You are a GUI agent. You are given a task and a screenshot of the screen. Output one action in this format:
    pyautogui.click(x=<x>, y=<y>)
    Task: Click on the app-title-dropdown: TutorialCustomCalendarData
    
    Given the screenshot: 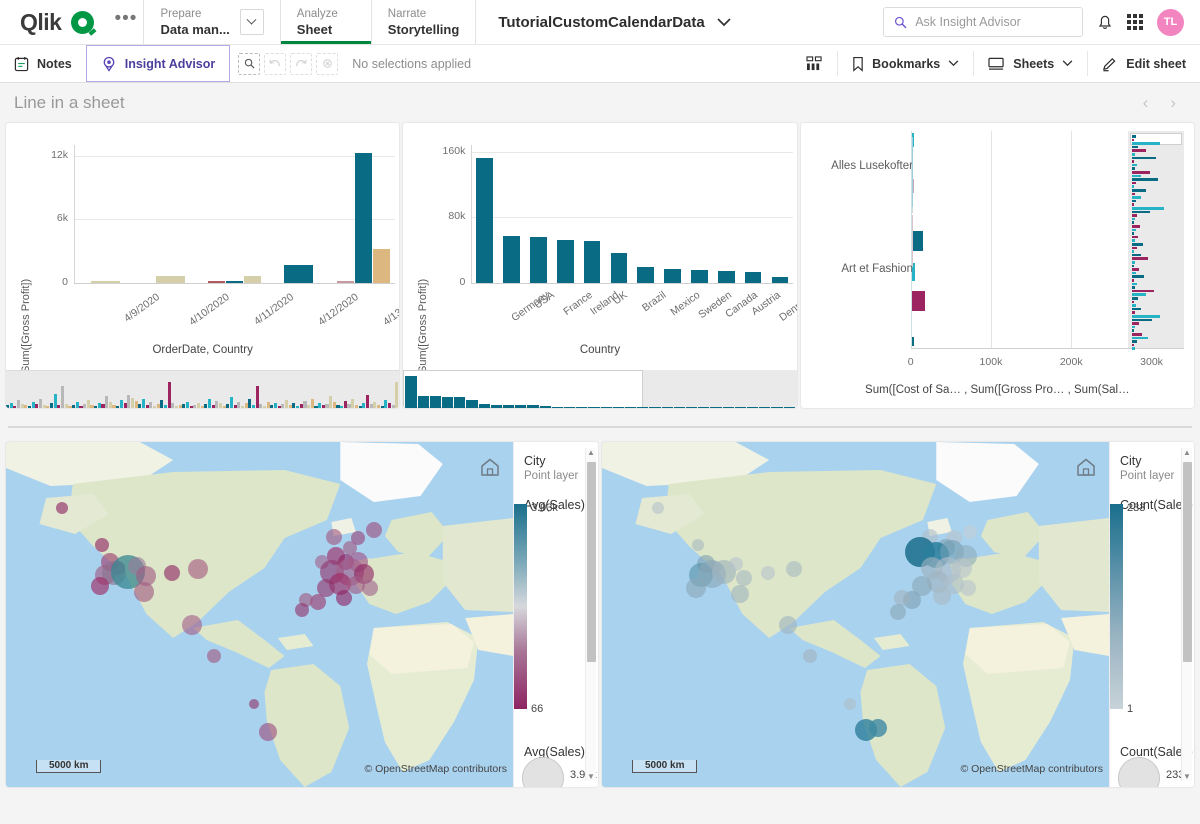 What is the action you would take?
    pyautogui.click(x=614, y=22)
    